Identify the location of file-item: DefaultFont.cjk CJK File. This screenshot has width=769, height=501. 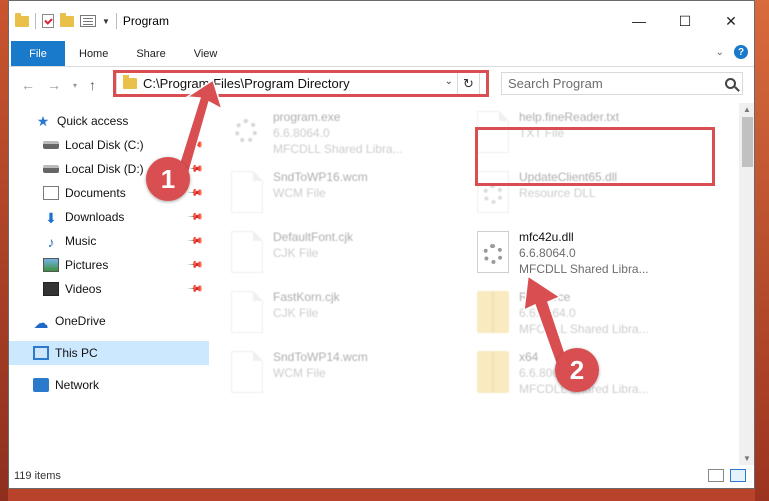
(337, 254).